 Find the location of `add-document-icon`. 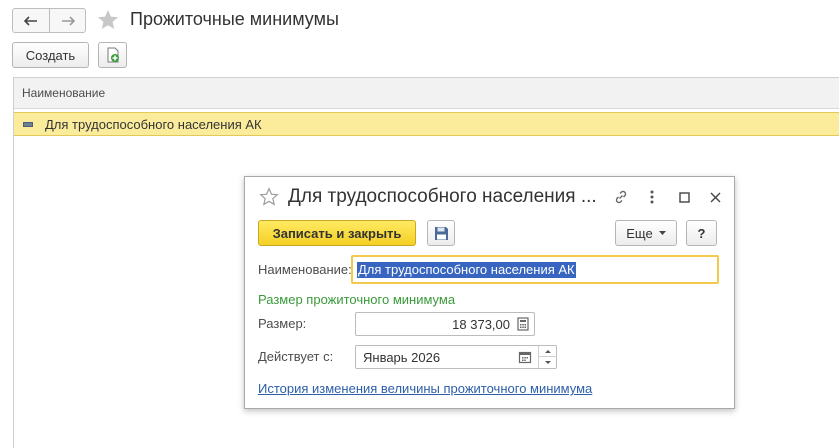

add-document-icon is located at coordinates (113, 55).